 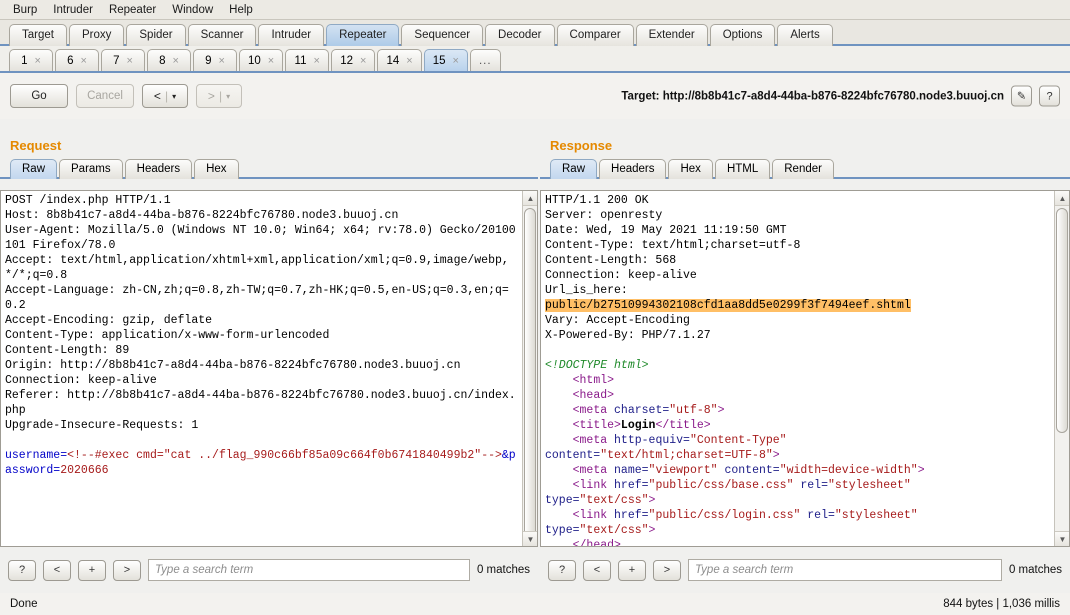 I want to click on request-scrollbar: ▲ ▼, so click(x=529, y=368).